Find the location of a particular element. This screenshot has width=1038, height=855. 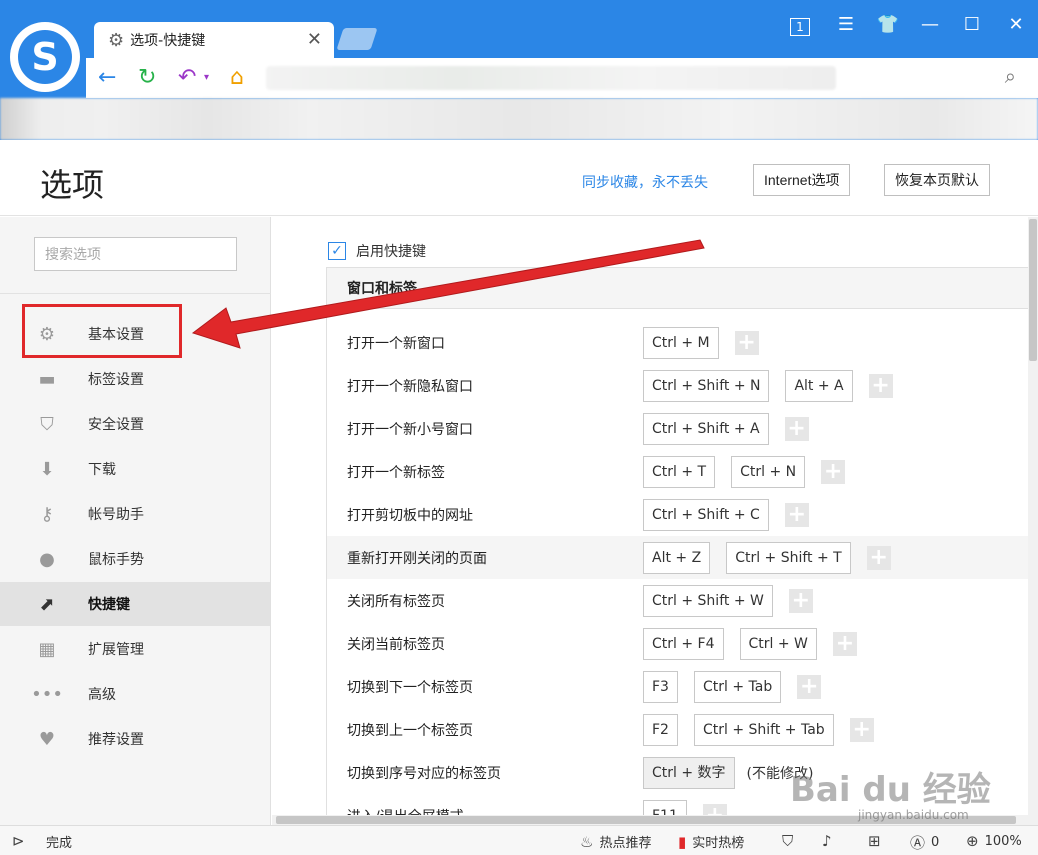

sidebar-item-recommended: ♥ 推荐设置 is located at coordinates (135, 739).